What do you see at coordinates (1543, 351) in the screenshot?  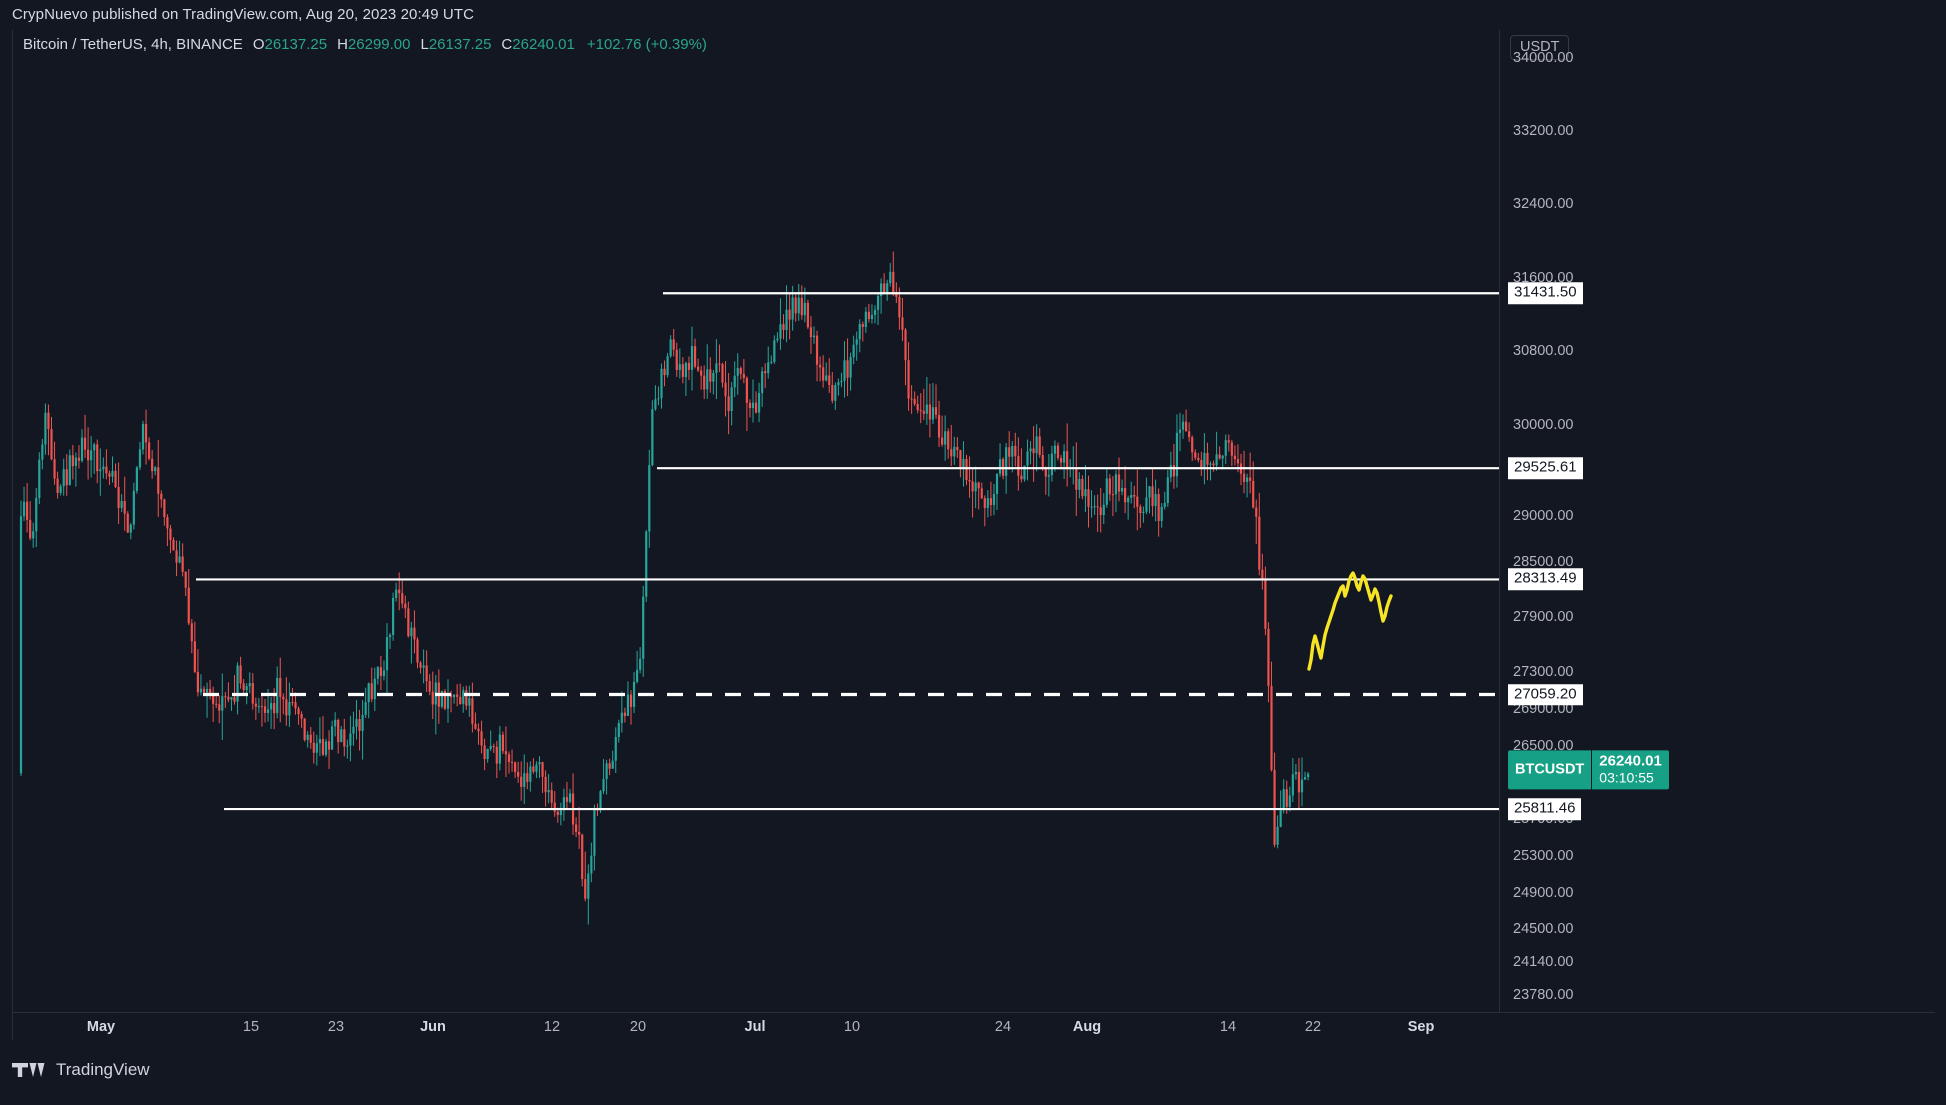 I see `price-tick-30800-00: 30800.00` at bounding box center [1543, 351].